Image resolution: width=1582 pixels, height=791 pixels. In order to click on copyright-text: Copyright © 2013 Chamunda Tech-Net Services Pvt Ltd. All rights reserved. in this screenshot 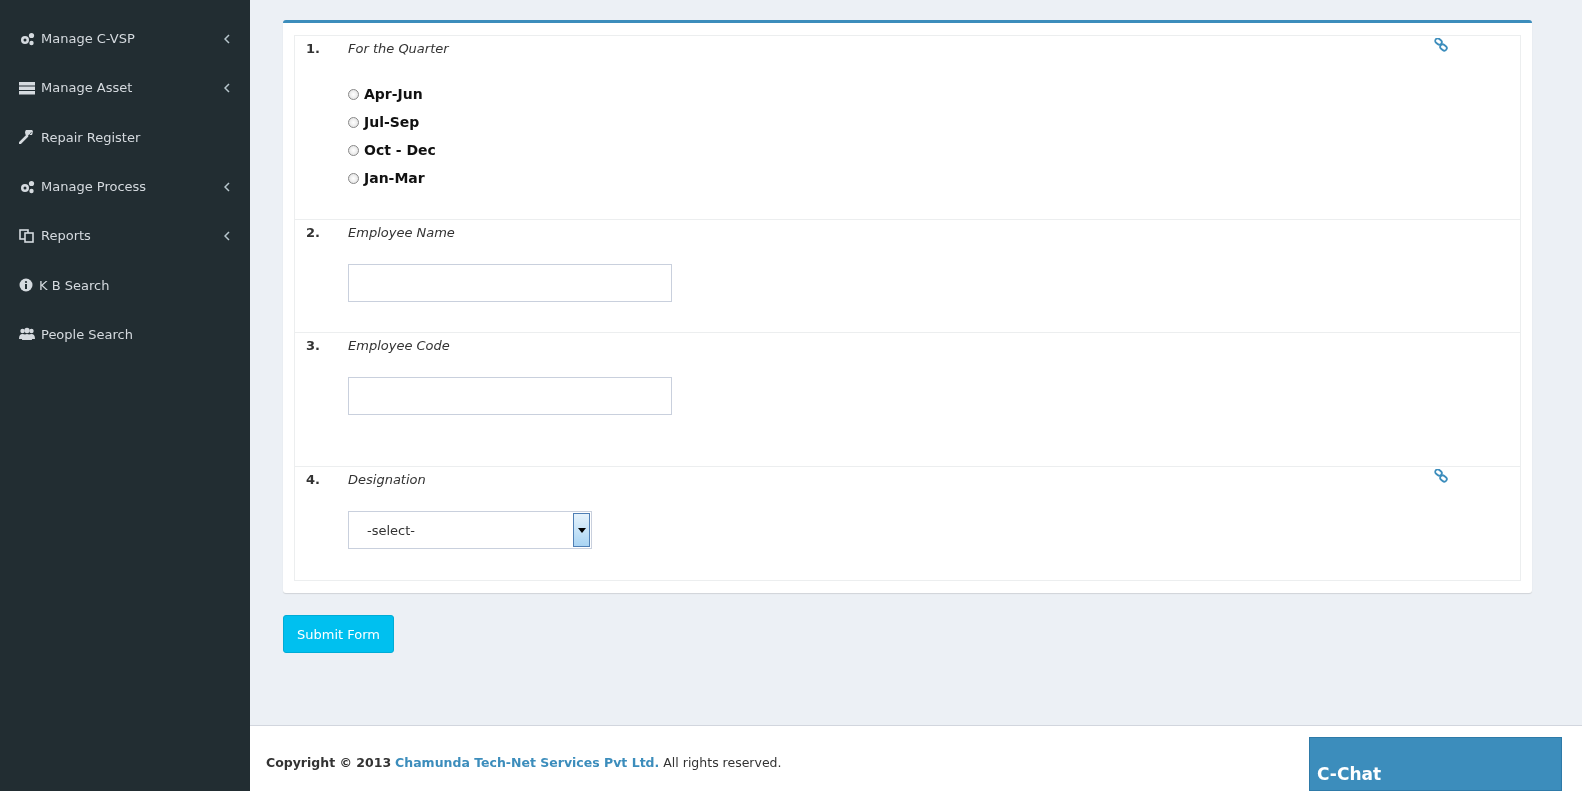, I will do `click(524, 762)`.